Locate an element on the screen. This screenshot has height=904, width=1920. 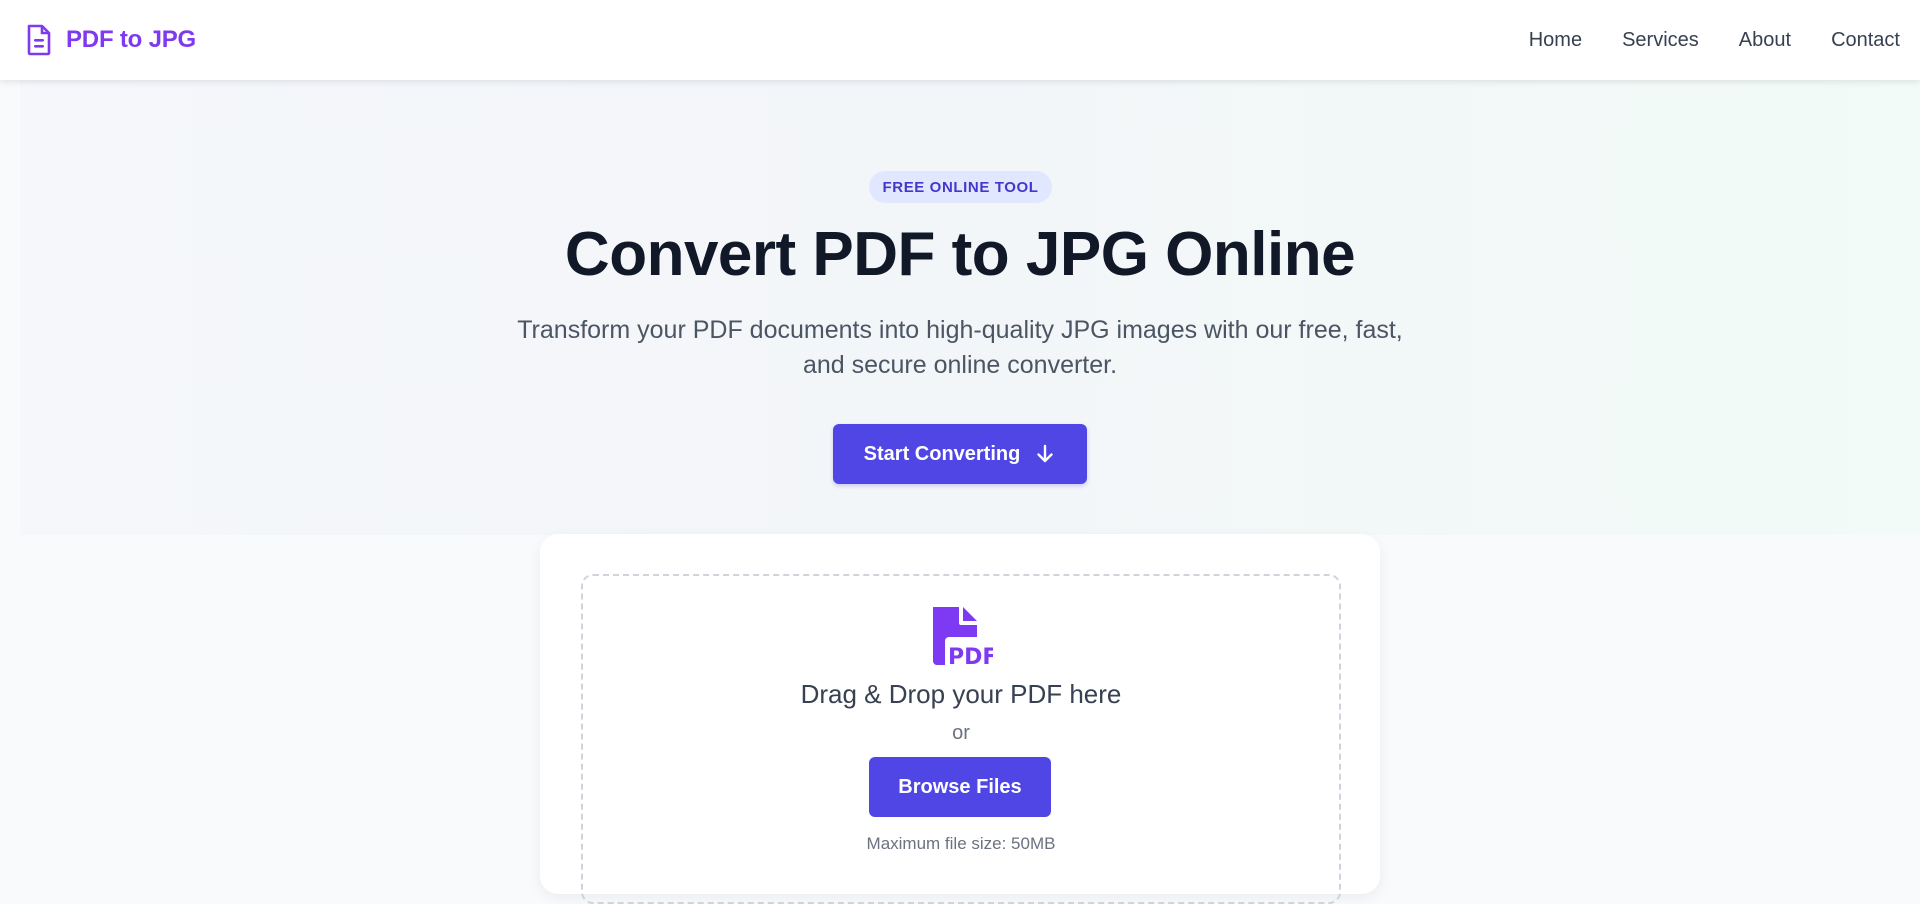
arrow-down-icon is located at coordinates (1045, 453).